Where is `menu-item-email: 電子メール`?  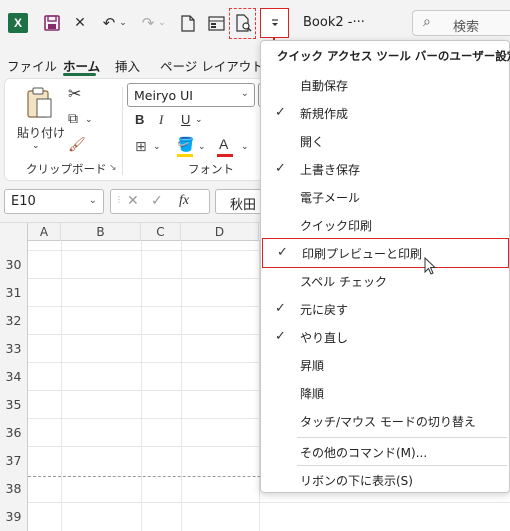
menu-item-email: 電子メール is located at coordinates (385, 197).